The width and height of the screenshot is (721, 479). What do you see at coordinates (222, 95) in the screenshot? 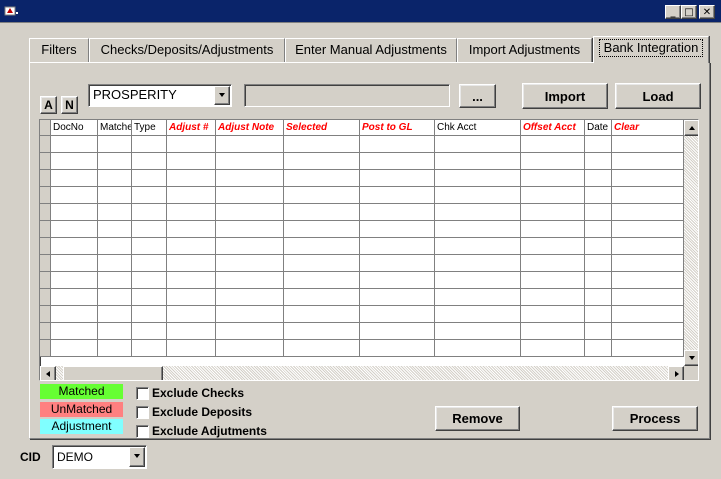
I see `bank-combo-dropdown` at bounding box center [222, 95].